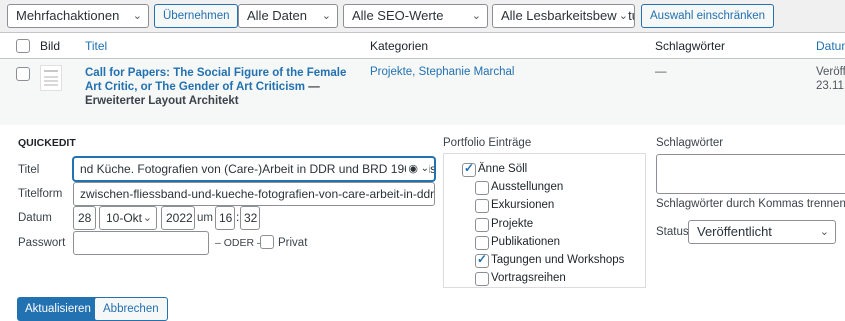 Image resolution: width=845 pixels, height=321 pixels. I want to click on table-header: Bild Titel Kategorien Schlagwörter Datum, so click(422, 45).